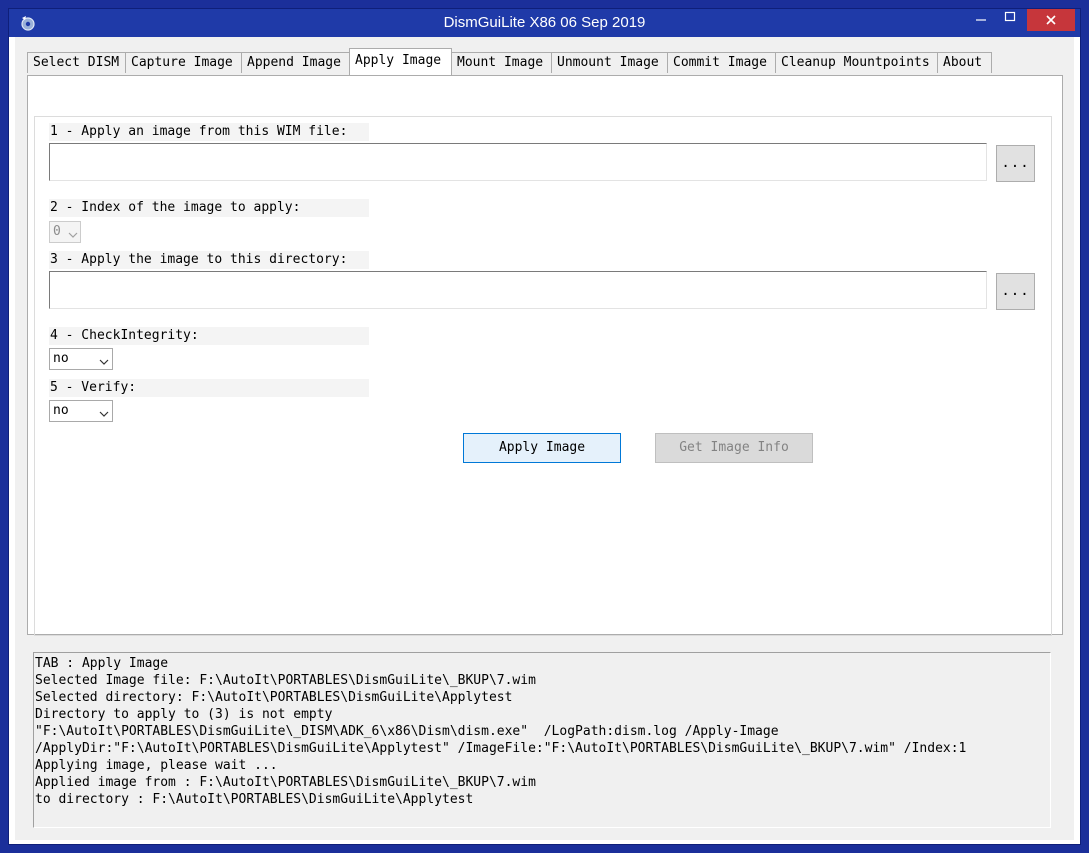 The image size is (1089, 853). What do you see at coordinates (76, 62) in the screenshot?
I see `tab-select-dism: Select DISM` at bounding box center [76, 62].